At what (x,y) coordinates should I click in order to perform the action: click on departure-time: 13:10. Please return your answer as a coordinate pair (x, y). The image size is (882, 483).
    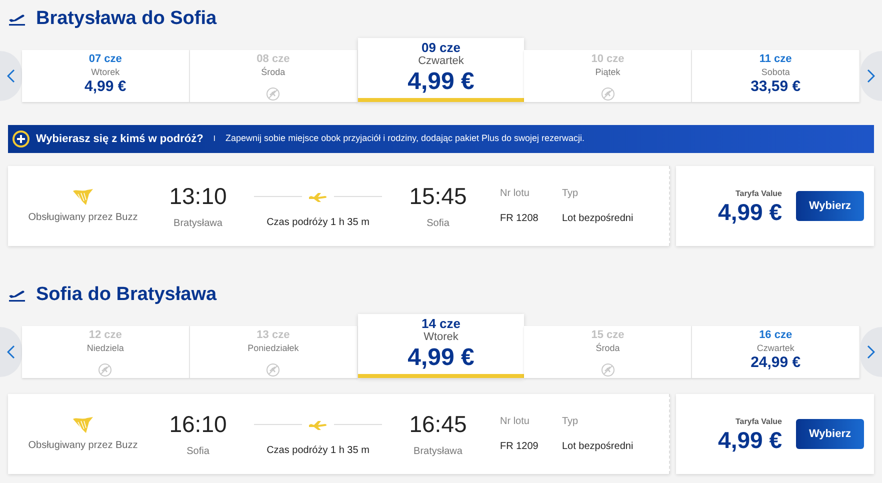
    Looking at the image, I should click on (198, 196).